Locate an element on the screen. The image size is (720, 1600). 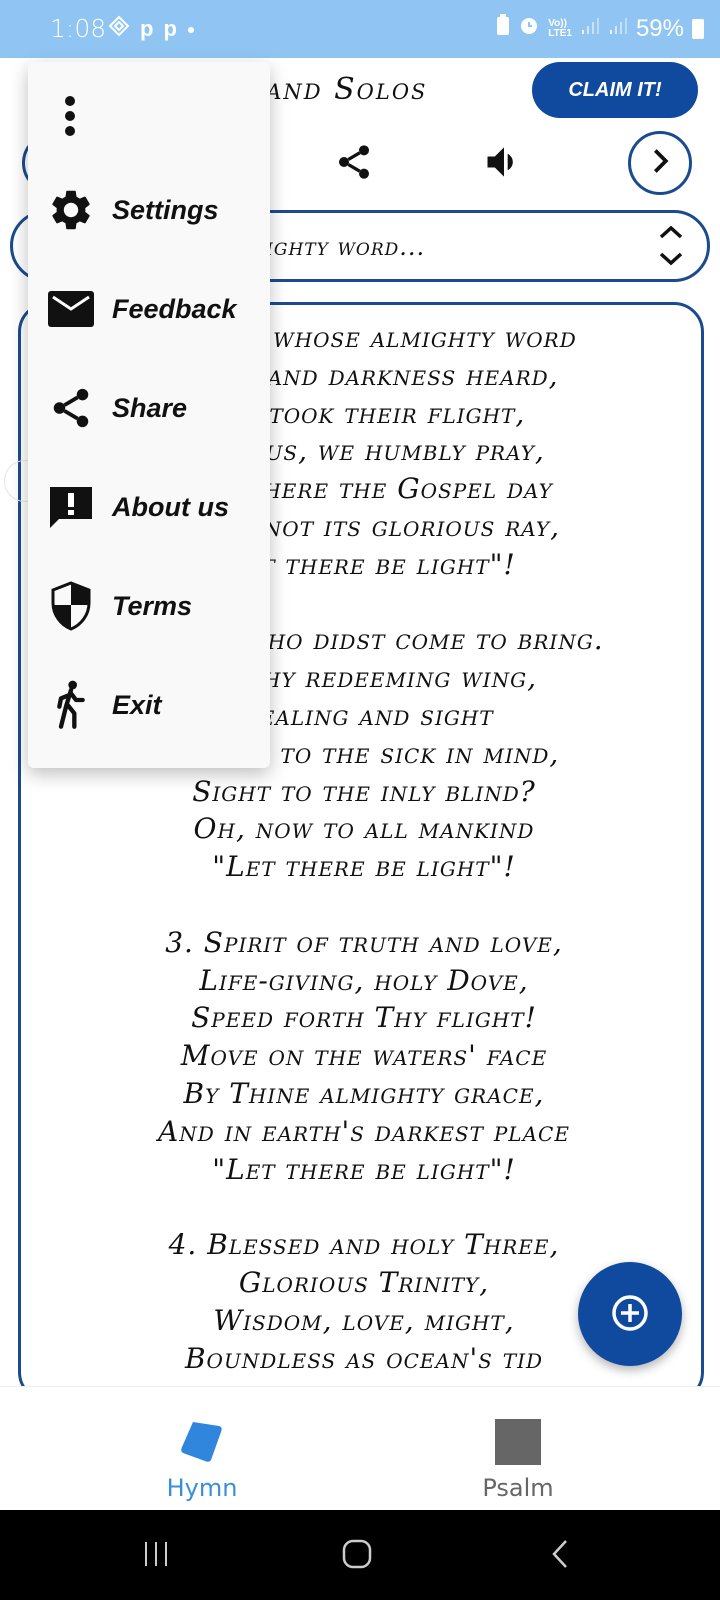
battery-icon is located at coordinates (698, 28).